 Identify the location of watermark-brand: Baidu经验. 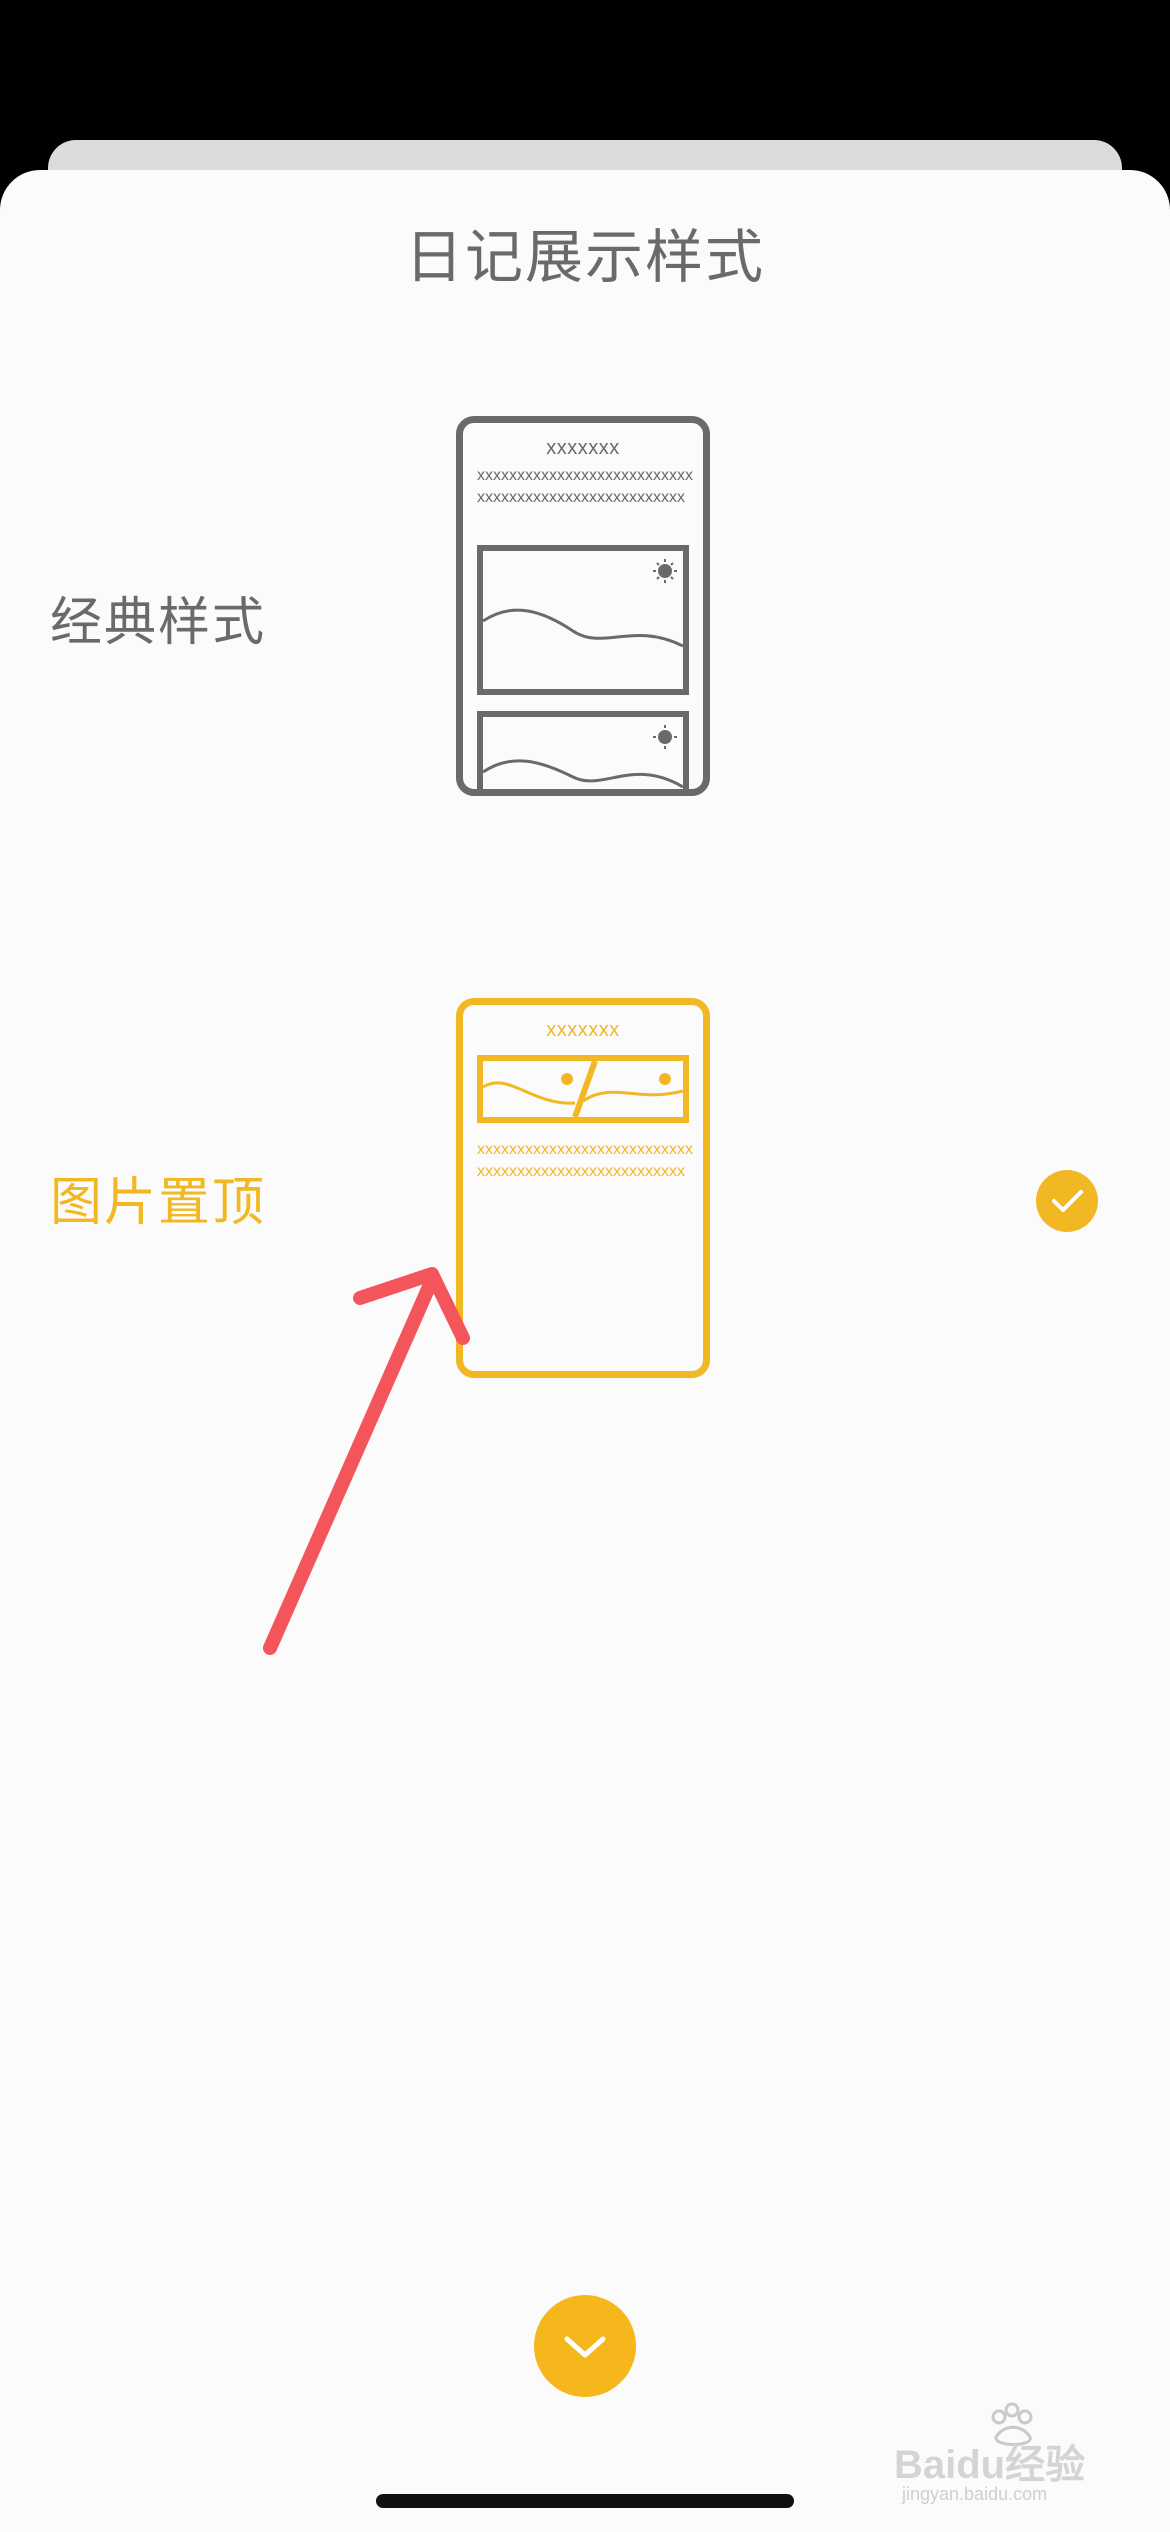
(990, 2465).